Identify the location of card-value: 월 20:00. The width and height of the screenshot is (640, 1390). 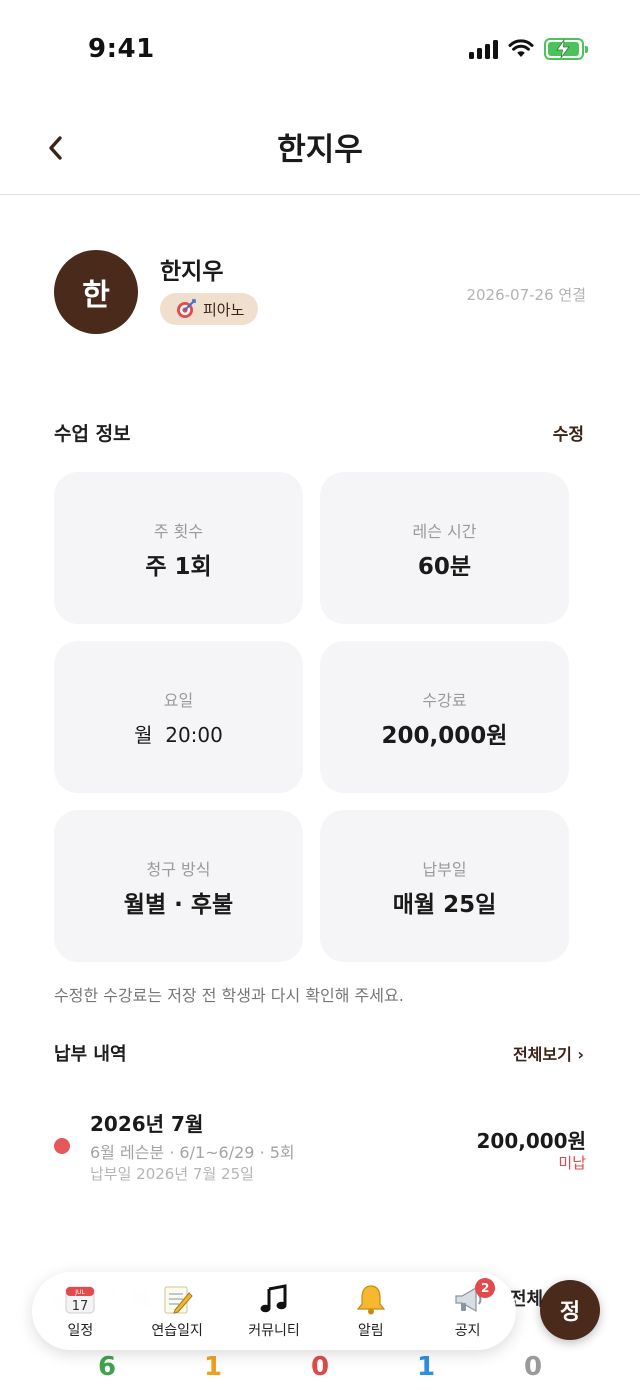
(178, 735).